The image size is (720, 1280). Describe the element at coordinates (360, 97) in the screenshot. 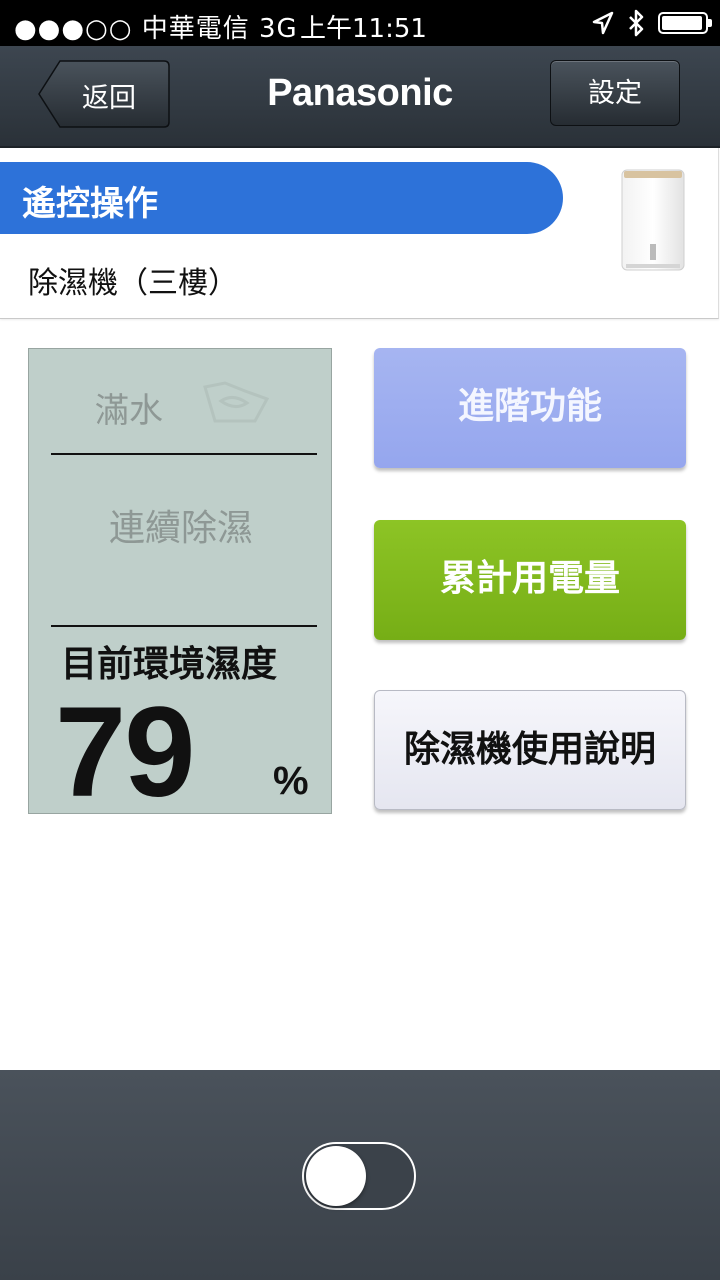

I see `navigation-bar: 返回 Panasonic 設定` at that location.